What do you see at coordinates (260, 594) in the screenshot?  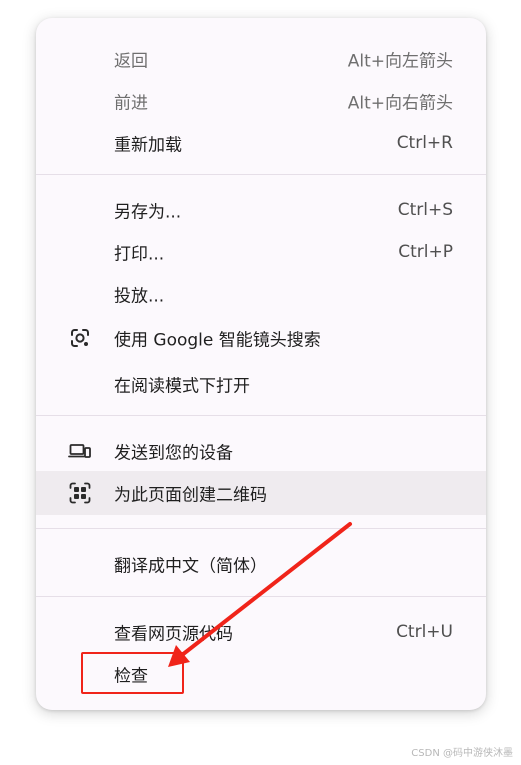 I see `annotation-arrow` at bounding box center [260, 594].